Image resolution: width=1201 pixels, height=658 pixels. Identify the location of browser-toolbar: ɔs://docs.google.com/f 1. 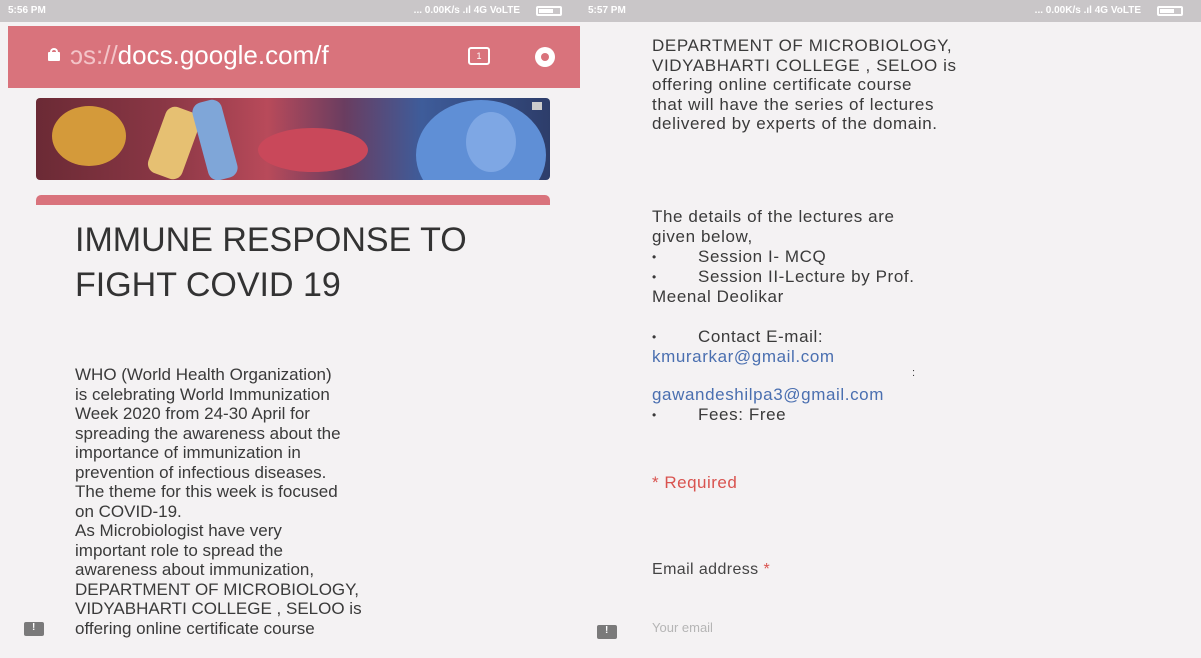
(294, 57).